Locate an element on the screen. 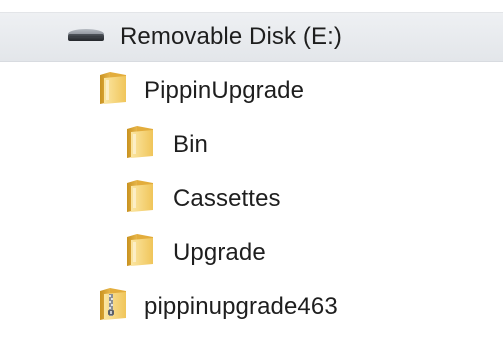  tree-item-removable-disk: Removable Disk (E:) is located at coordinates (251, 37).